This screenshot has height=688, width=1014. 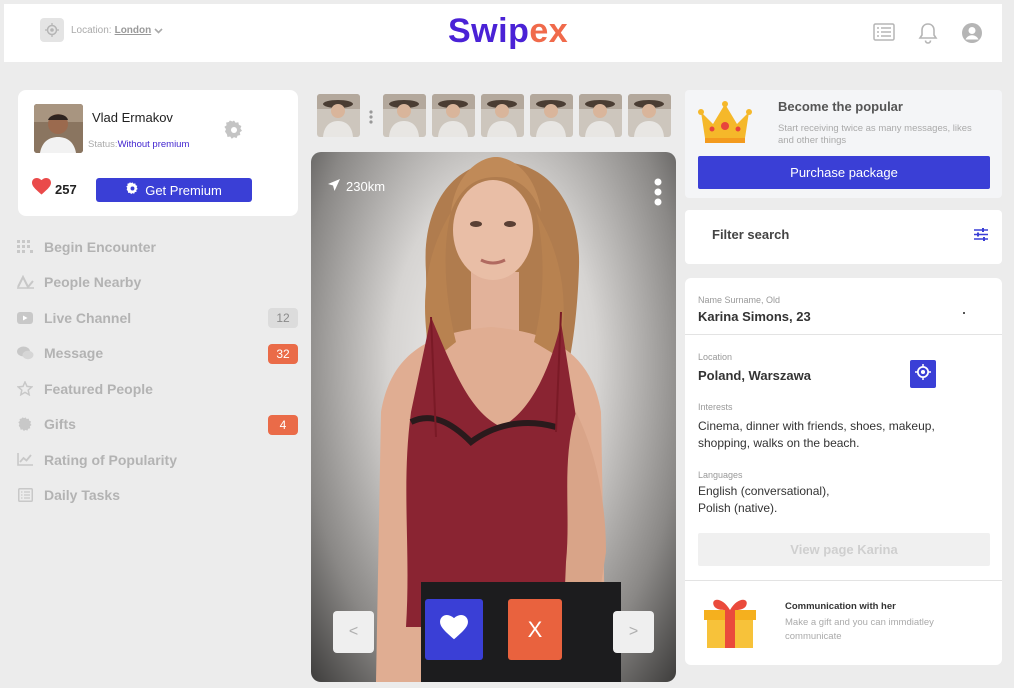 I want to click on chart-icon, so click(x=25, y=460).